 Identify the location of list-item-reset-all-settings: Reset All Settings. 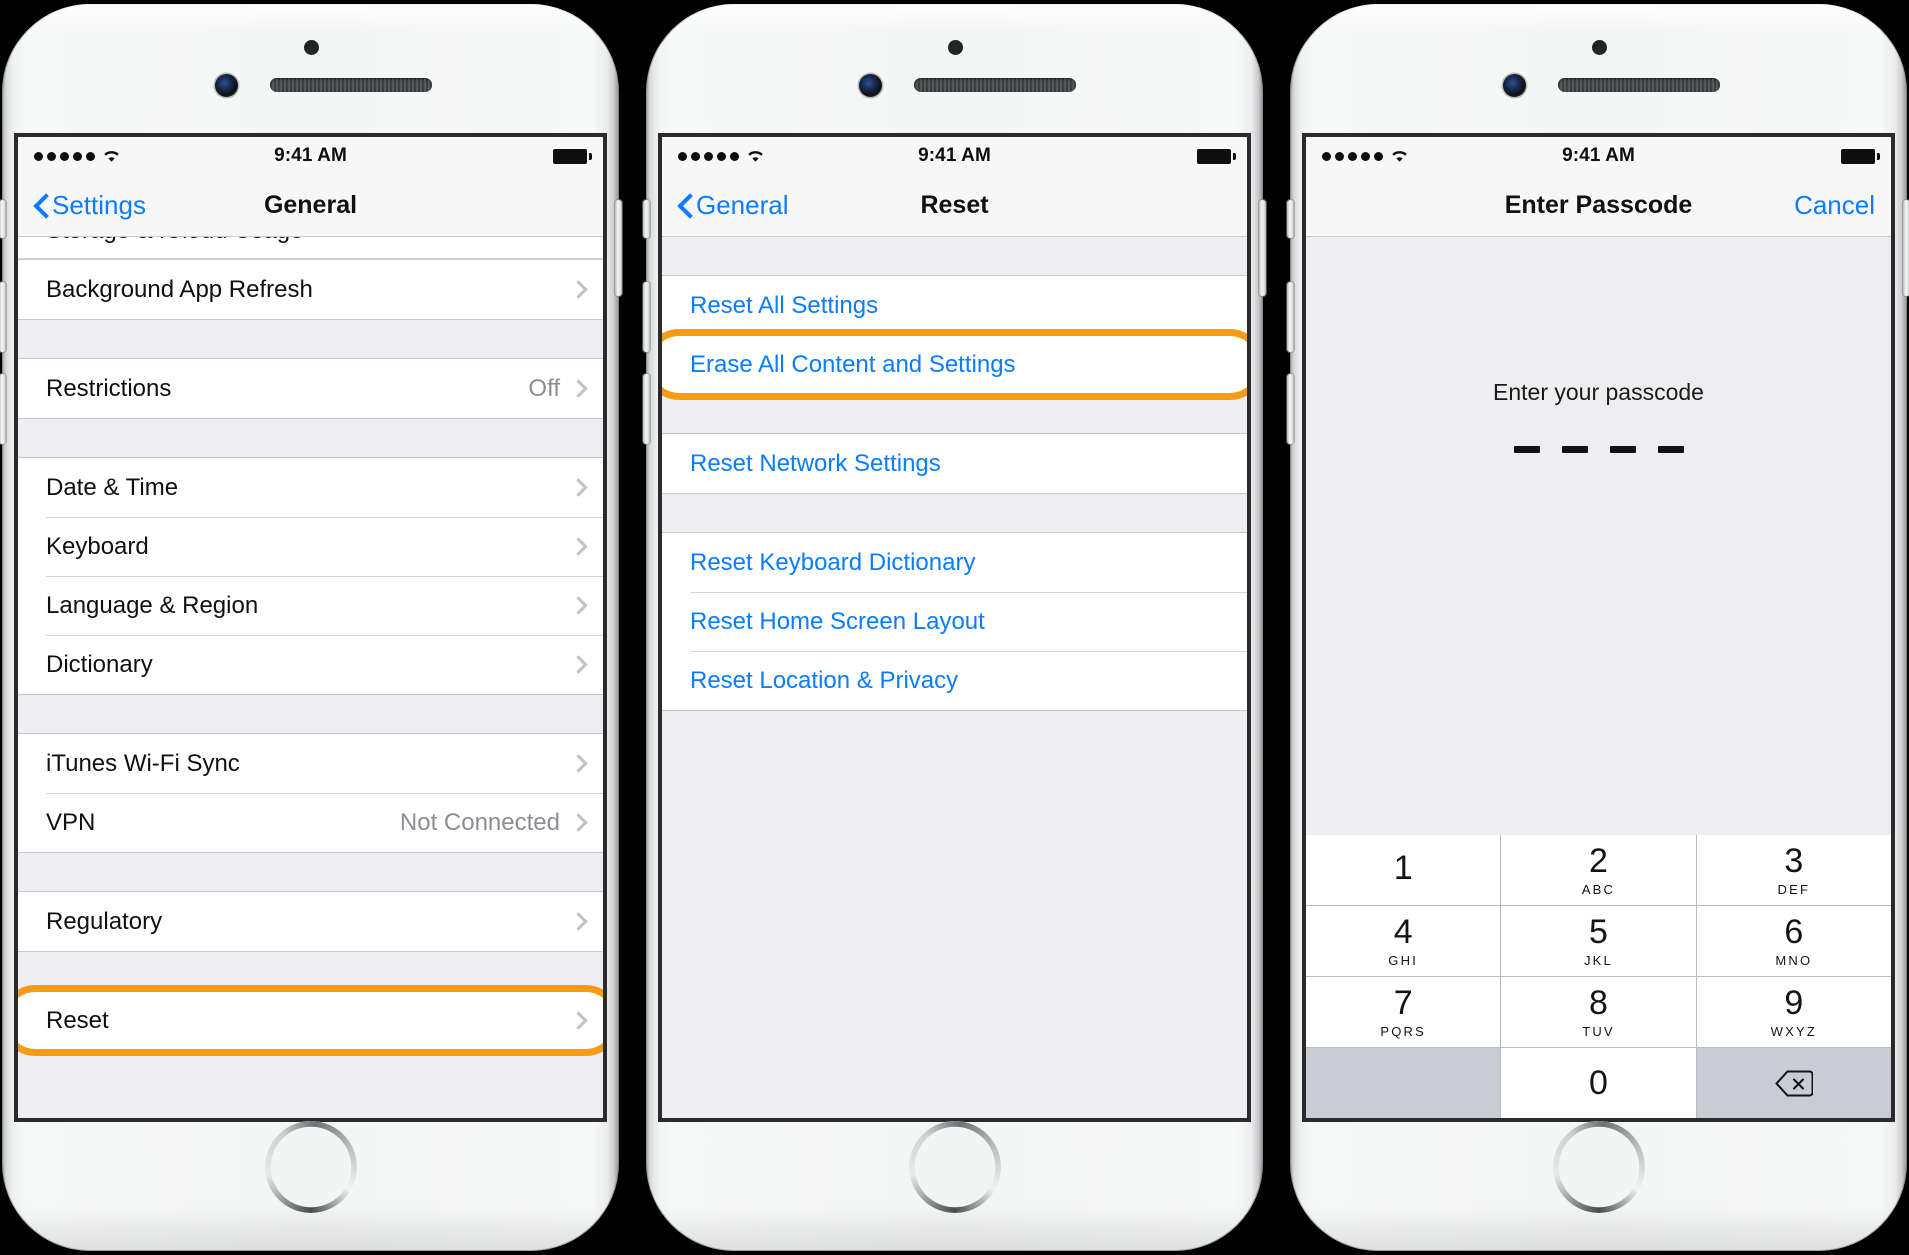
(954, 305).